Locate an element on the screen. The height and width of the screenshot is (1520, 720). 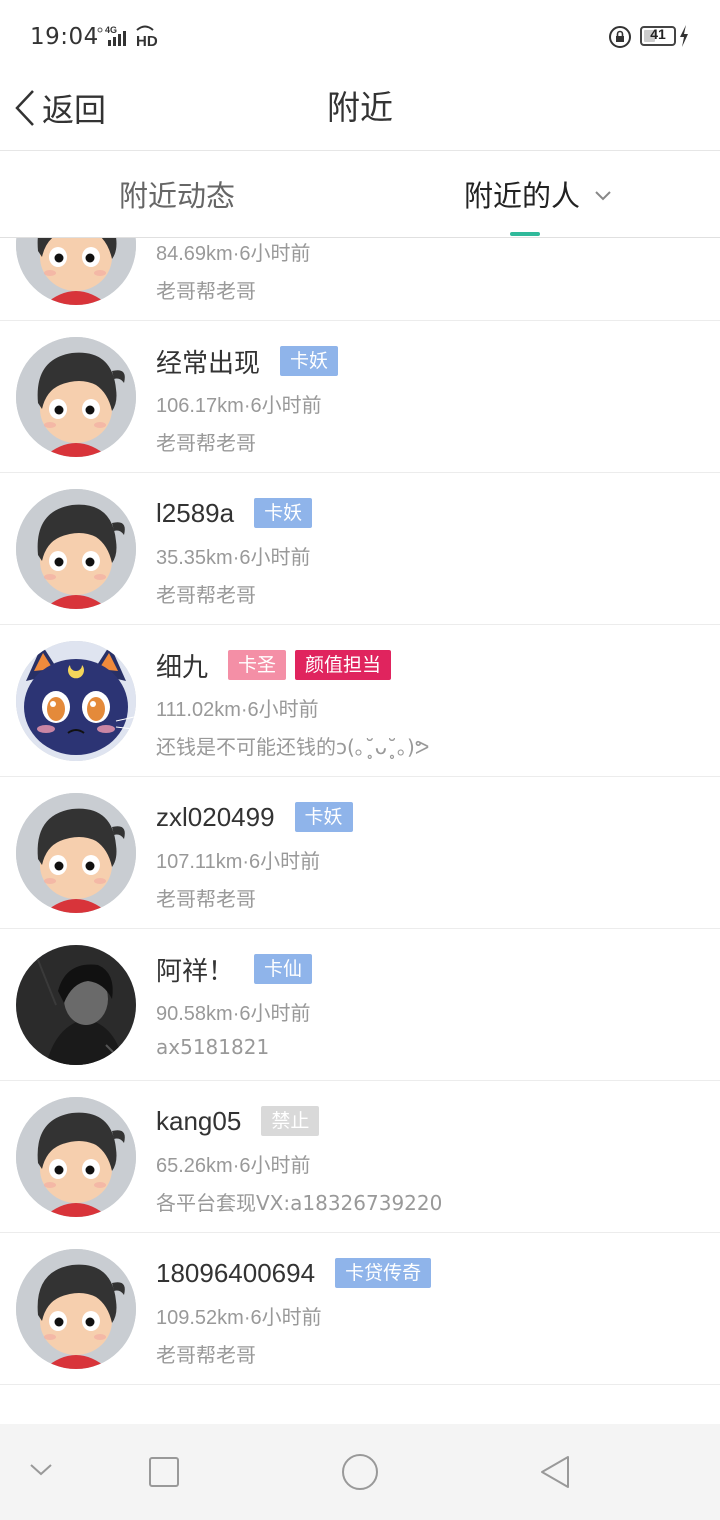
distance-time: 90.58km·6小时前 is located at coordinates (233, 1014).